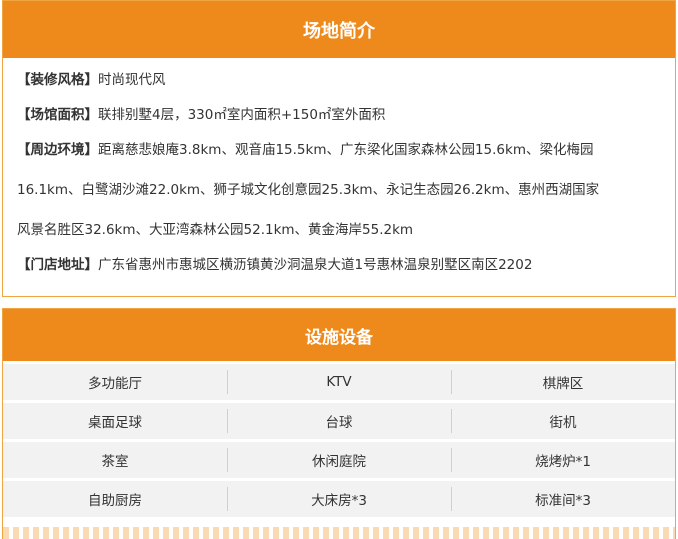 The image size is (678, 539). I want to click on facility-cell: 大床房*3, so click(339, 499).